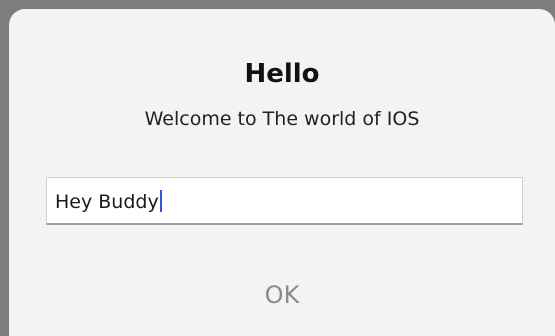 The height and width of the screenshot is (336, 555). What do you see at coordinates (160, 201) in the screenshot?
I see `text-caret` at bounding box center [160, 201].